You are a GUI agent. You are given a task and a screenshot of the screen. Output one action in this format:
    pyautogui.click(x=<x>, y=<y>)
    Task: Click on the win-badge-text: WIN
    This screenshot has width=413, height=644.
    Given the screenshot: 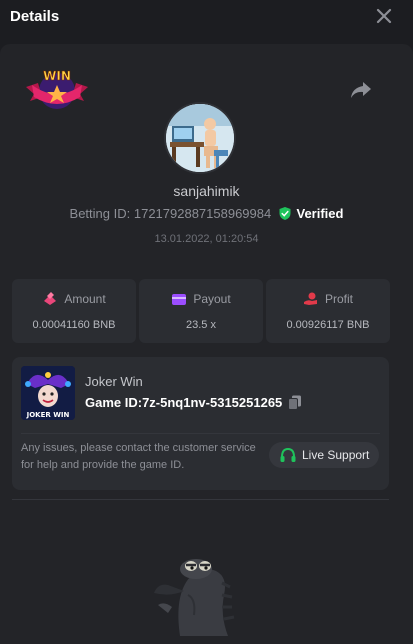 What is the action you would take?
    pyautogui.click(x=57, y=76)
    